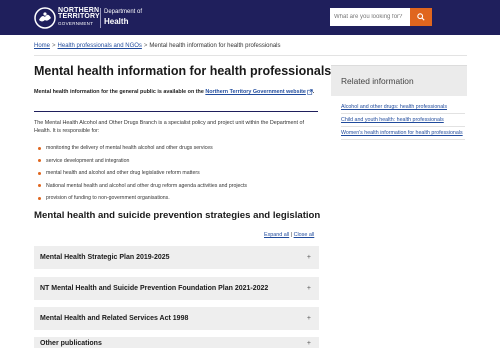  I want to click on accordion-controls: Expand all | Close all, so click(289, 235).